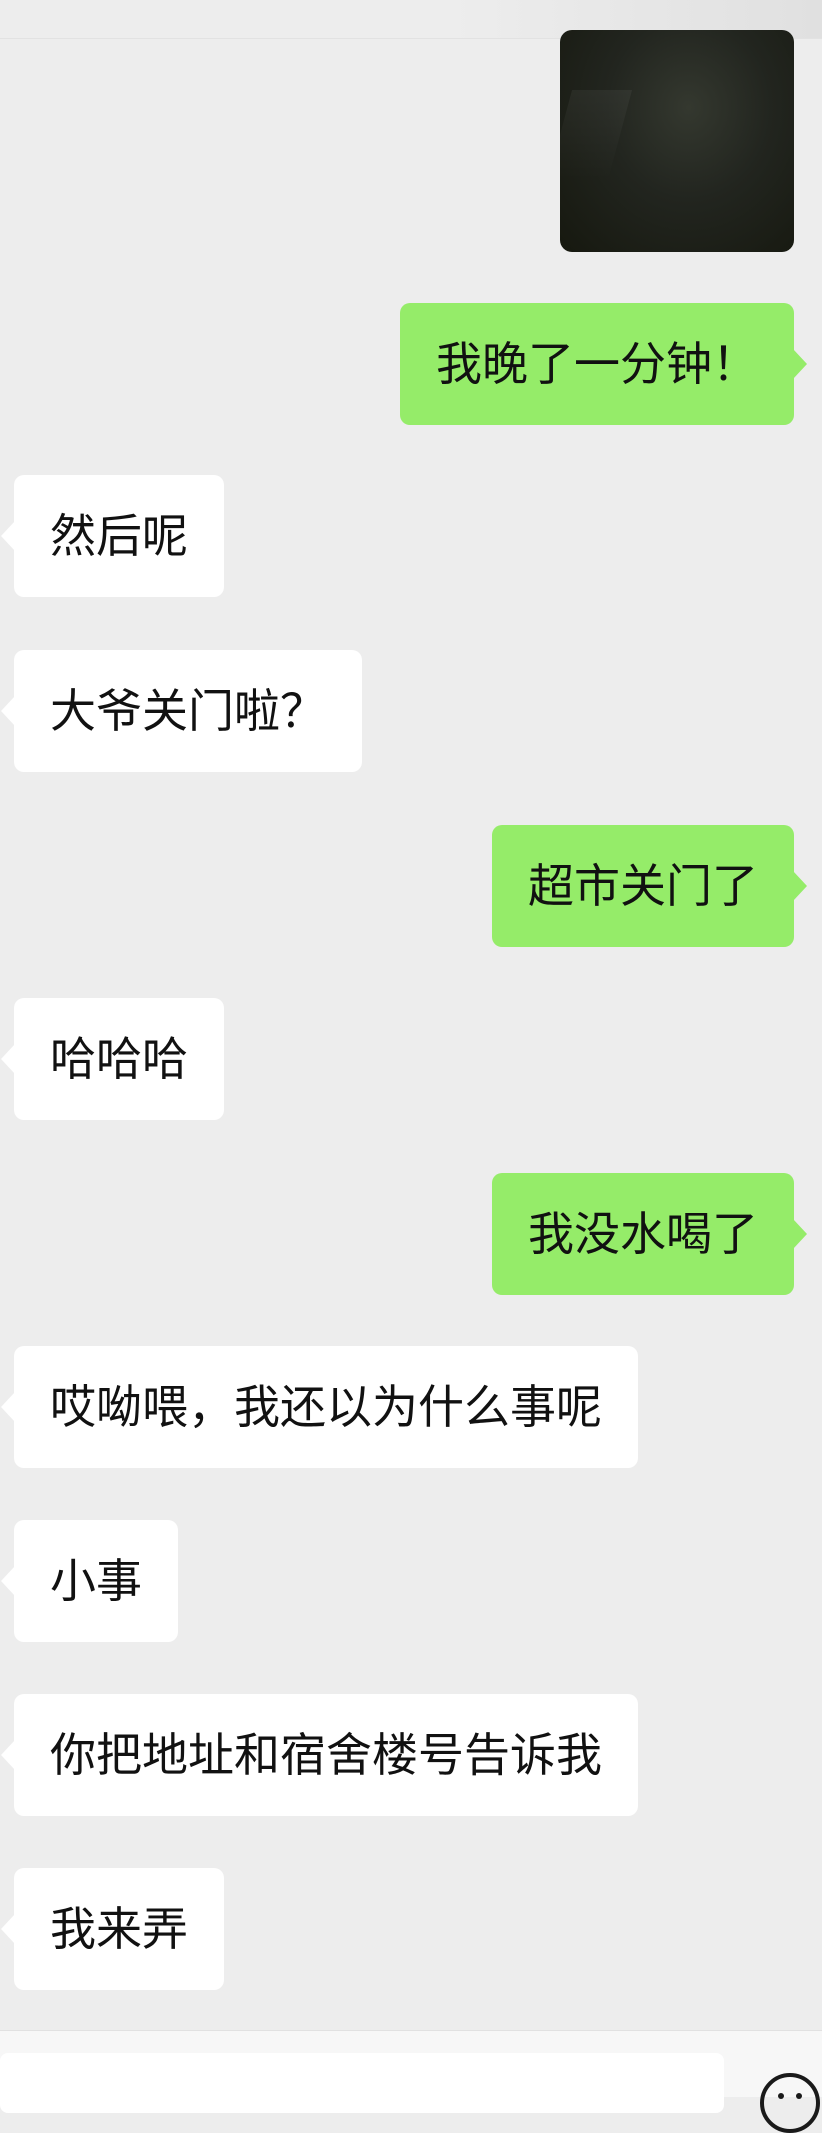  I want to click on message-incoming: 你把地址和宿舍楼号告诉我, so click(319, 1755).